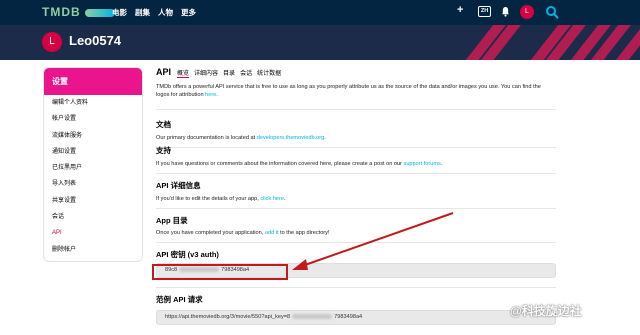 The image size is (640, 335). What do you see at coordinates (217, 95) in the screenshot?
I see `intro-text-b: .` at bounding box center [217, 95].